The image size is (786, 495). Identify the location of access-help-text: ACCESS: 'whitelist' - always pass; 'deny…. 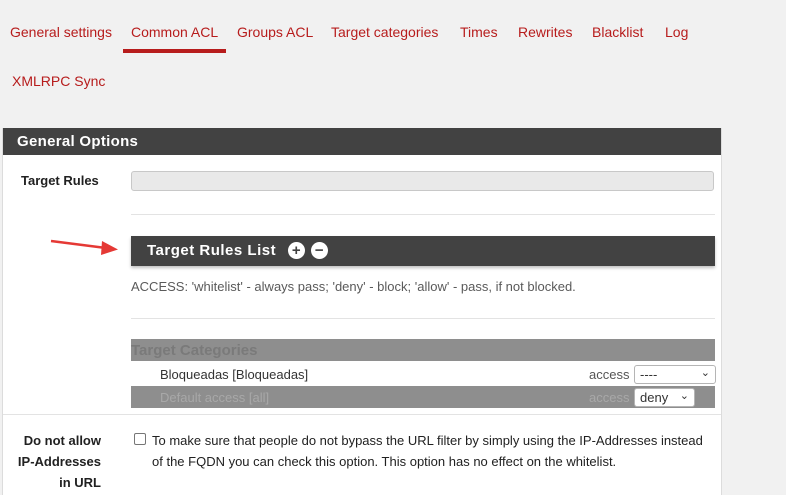
(353, 286).